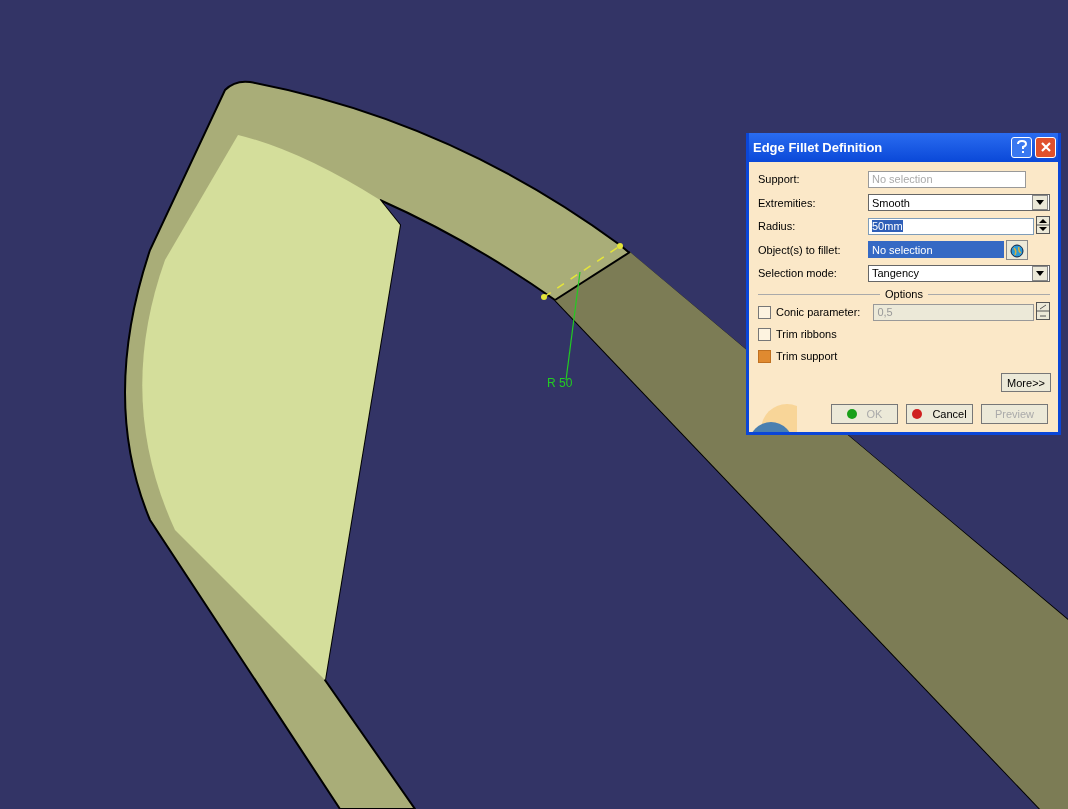  What do you see at coordinates (959, 203) in the screenshot?
I see `dropdown: Smooth` at bounding box center [959, 203].